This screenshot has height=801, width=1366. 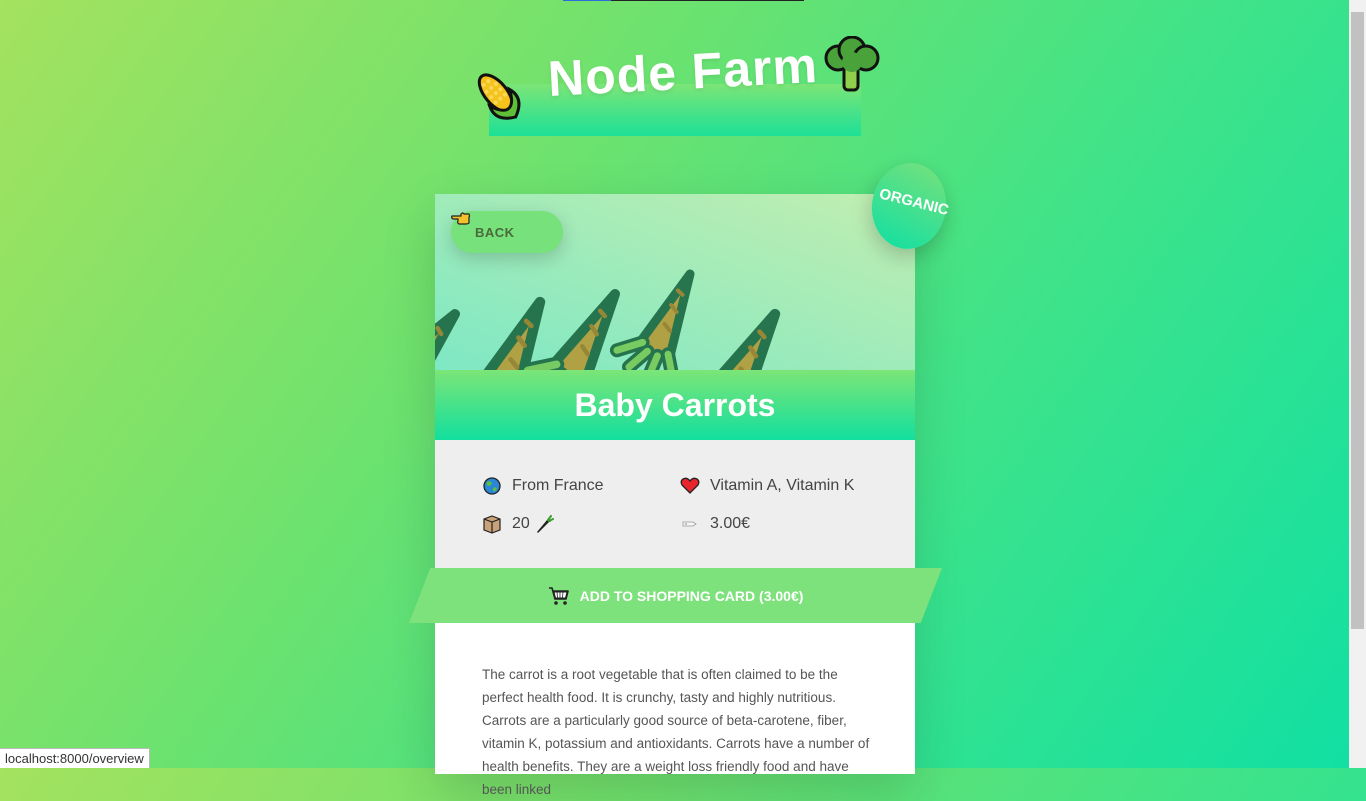 I want to click on price-text: 3.00€, so click(x=730, y=523).